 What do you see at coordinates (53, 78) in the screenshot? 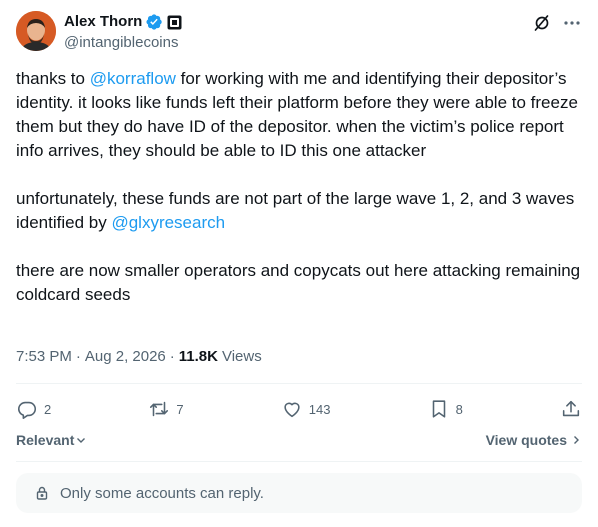
I see `text-segment: thanks to` at bounding box center [53, 78].